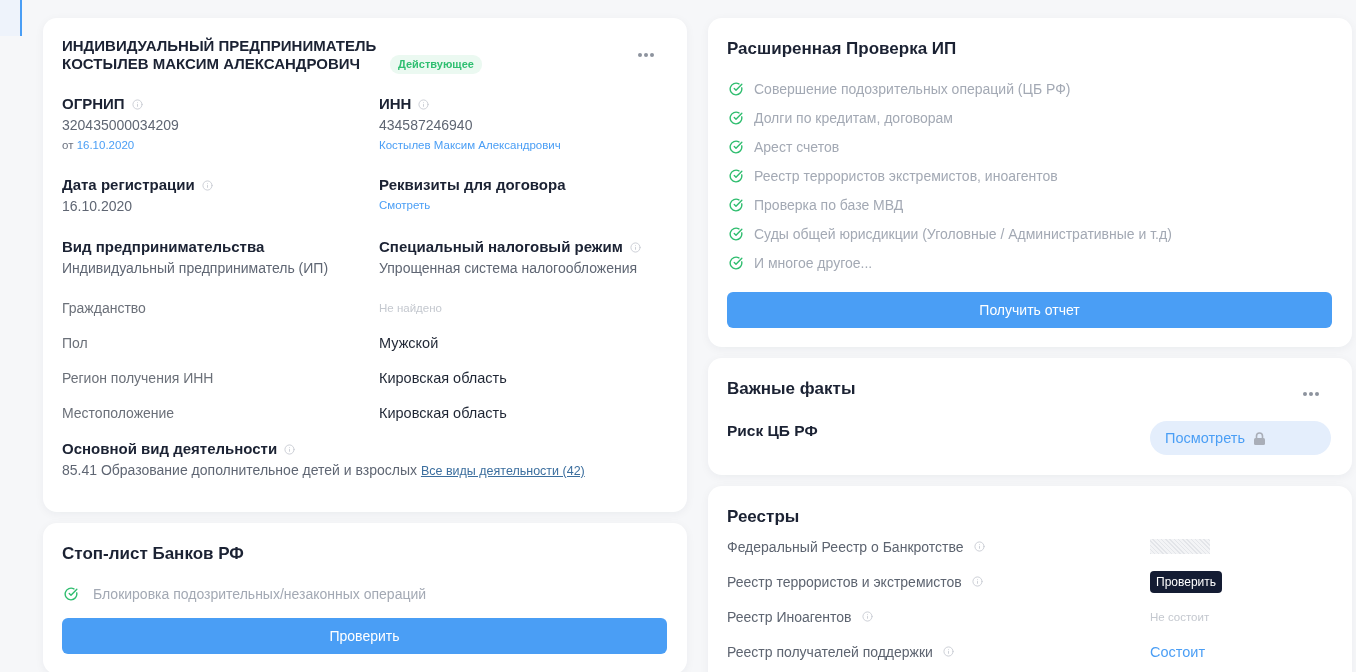  Describe the element at coordinates (791, 389) in the screenshot. I see `card-title: Важные факты` at that location.